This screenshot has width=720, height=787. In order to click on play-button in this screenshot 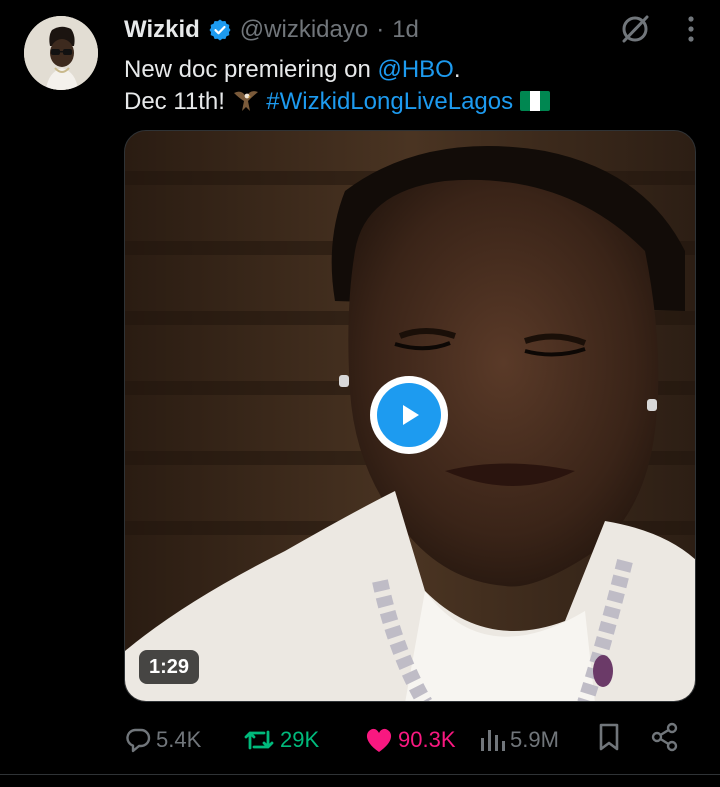, I will do `click(409, 415)`.